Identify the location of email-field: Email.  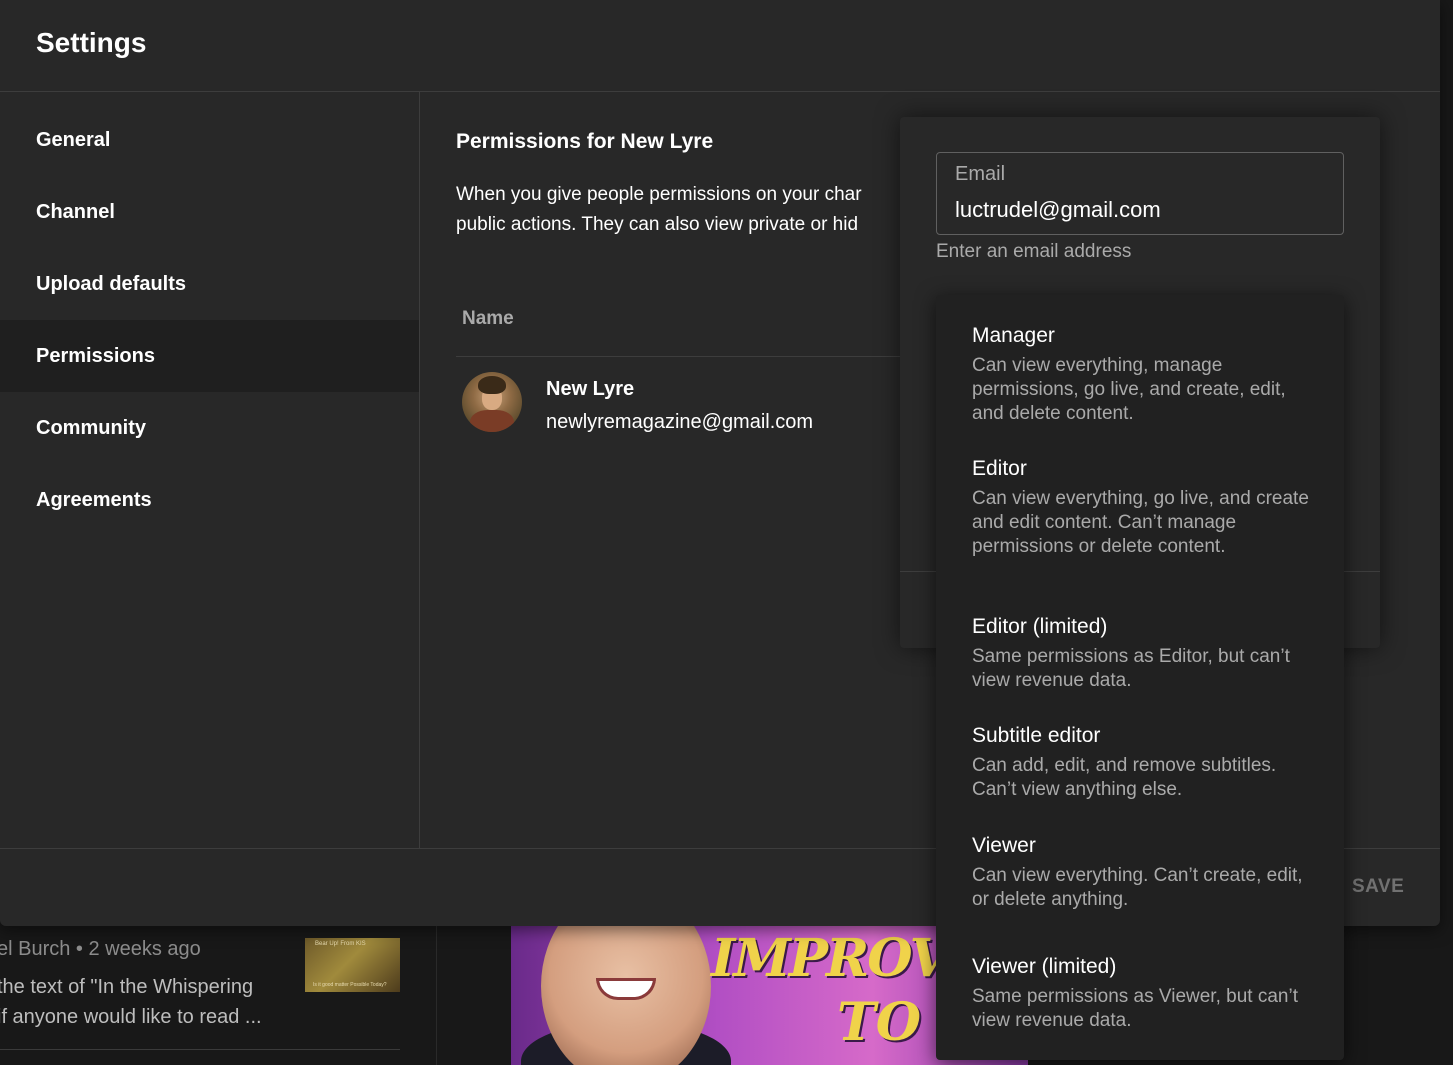
(1140, 193).